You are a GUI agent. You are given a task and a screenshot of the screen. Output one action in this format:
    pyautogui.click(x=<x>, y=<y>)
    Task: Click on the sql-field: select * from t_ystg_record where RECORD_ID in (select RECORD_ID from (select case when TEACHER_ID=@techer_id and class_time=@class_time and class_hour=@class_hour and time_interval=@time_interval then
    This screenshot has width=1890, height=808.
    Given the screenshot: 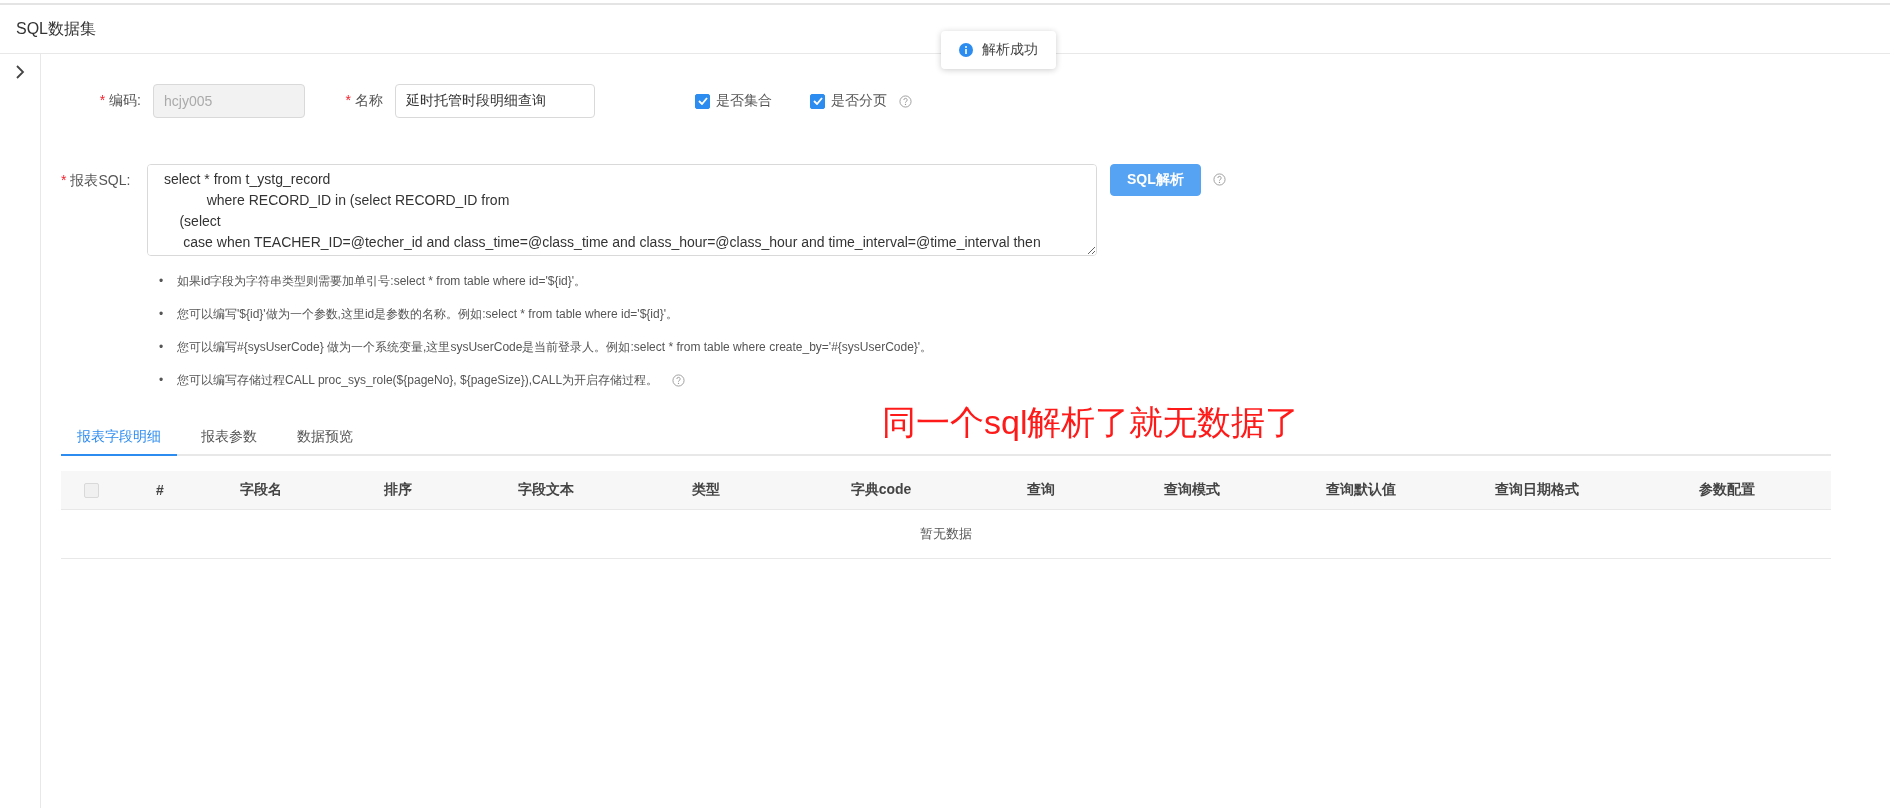 What is the action you would take?
    pyautogui.click(x=622, y=210)
    